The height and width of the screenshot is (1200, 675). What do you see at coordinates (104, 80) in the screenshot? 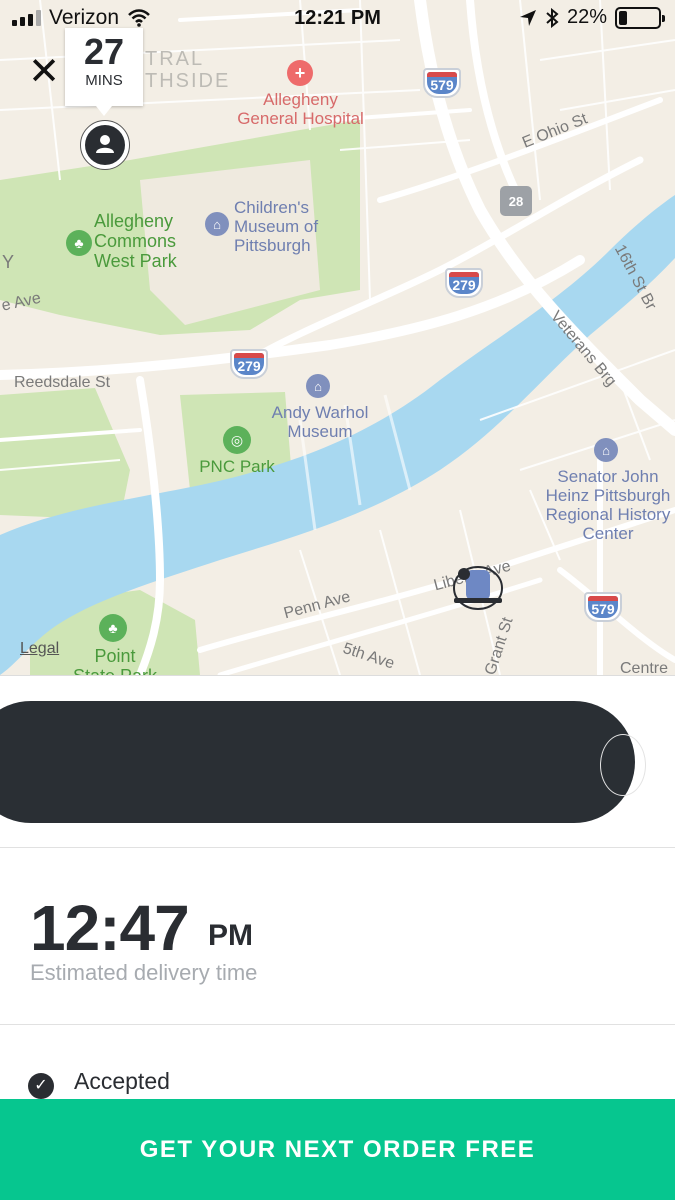
I see `eta-unit: MINS` at bounding box center [104, 80].